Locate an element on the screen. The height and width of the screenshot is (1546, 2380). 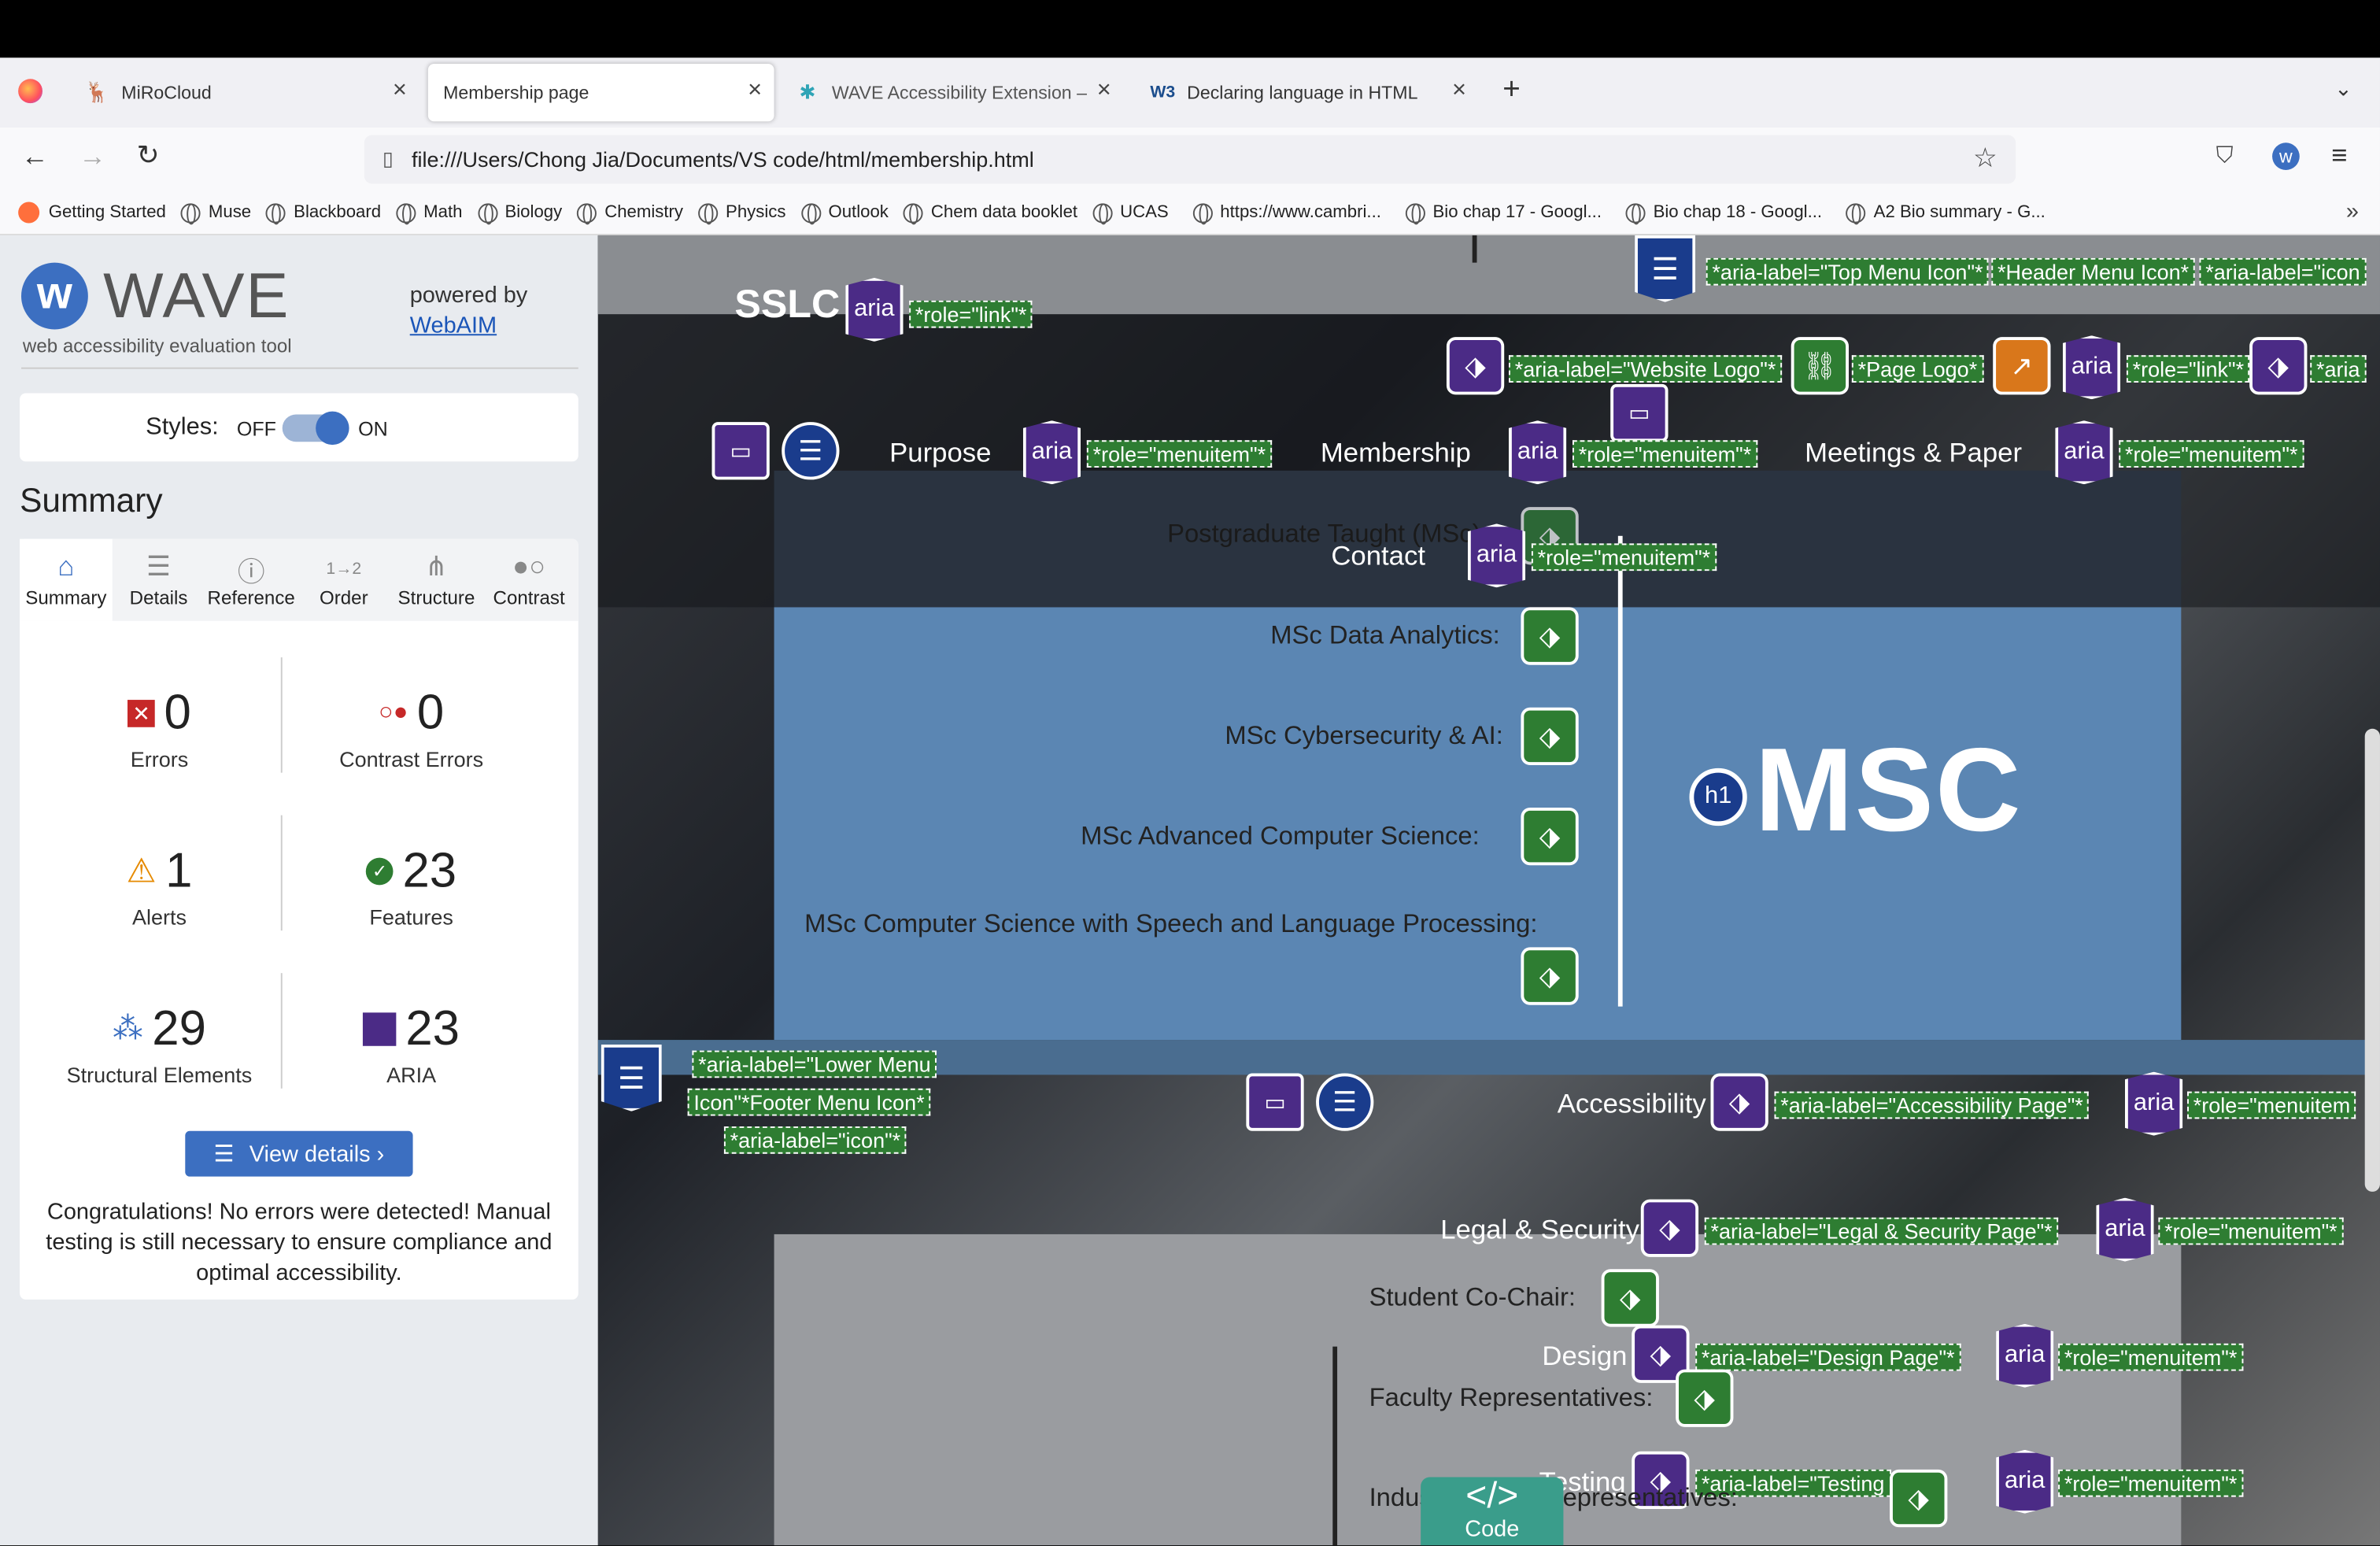
view-details-button: ☰ View details › is located at coordinates (299, 1154).